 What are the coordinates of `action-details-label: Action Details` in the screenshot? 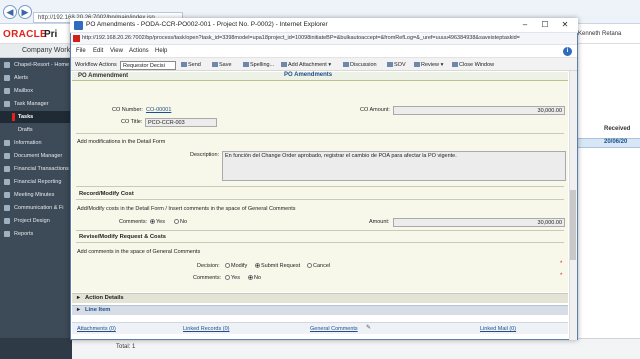 It's located at (104, 298).